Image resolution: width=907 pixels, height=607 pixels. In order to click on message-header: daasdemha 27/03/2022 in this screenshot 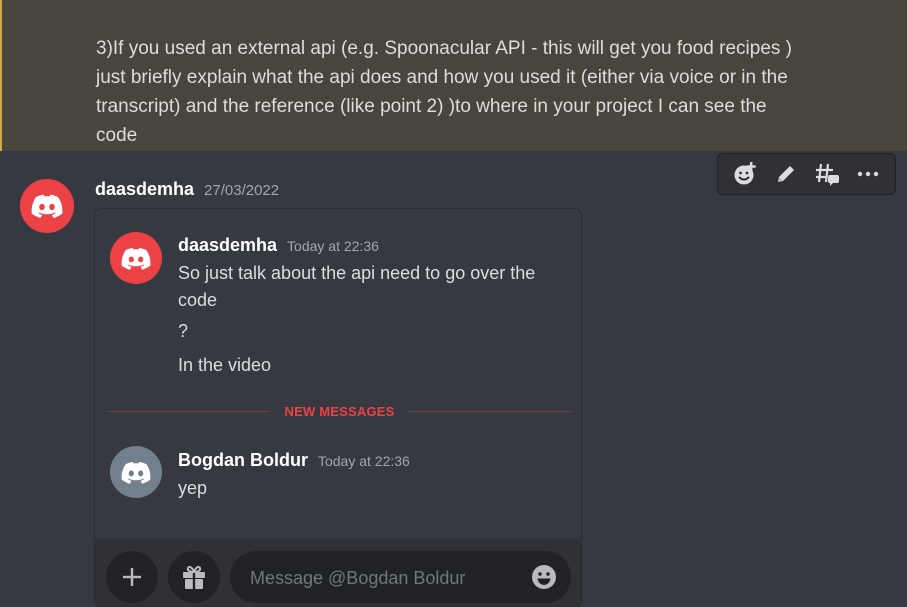, I will do `click(187, 189)`.